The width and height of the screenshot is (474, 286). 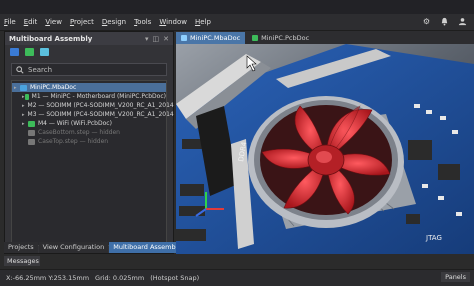 I want to click on panel-header: Multiboard Assembly ▾ ◫ ✕, so click(x=89, y=38).